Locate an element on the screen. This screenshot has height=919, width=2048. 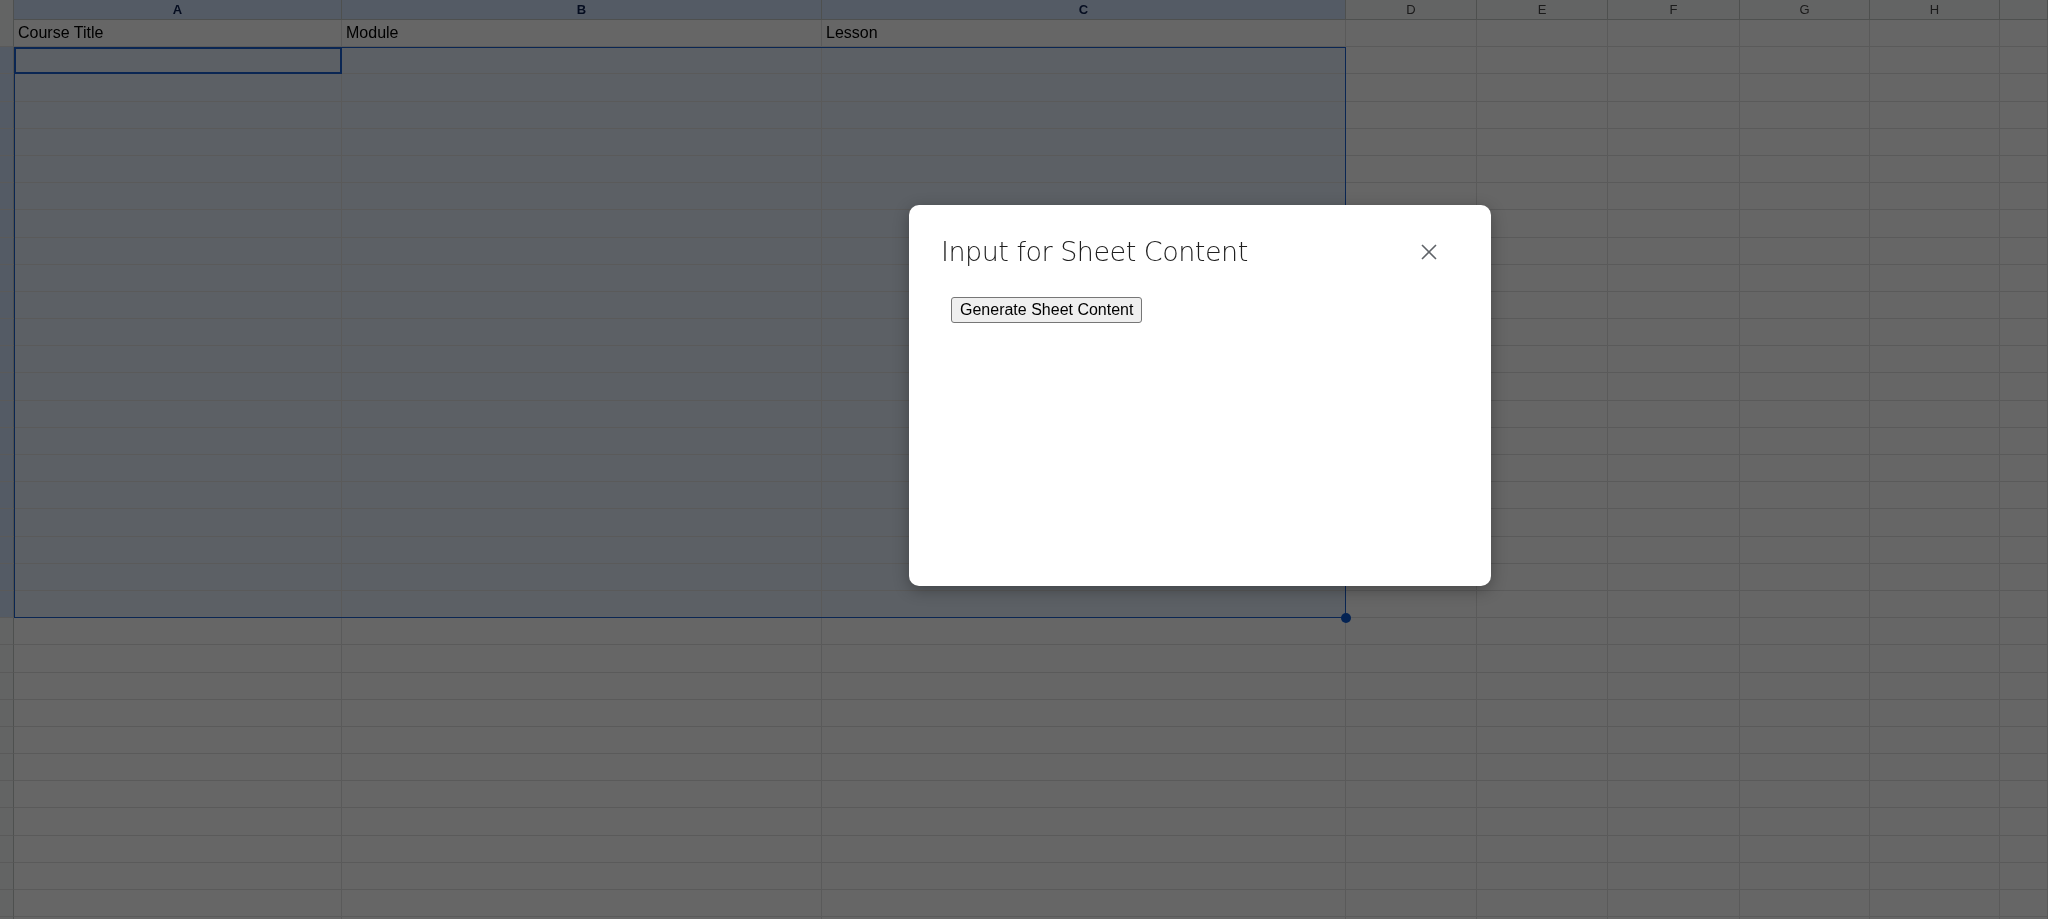
table-cell: Module is located at coordinates (582, 34).